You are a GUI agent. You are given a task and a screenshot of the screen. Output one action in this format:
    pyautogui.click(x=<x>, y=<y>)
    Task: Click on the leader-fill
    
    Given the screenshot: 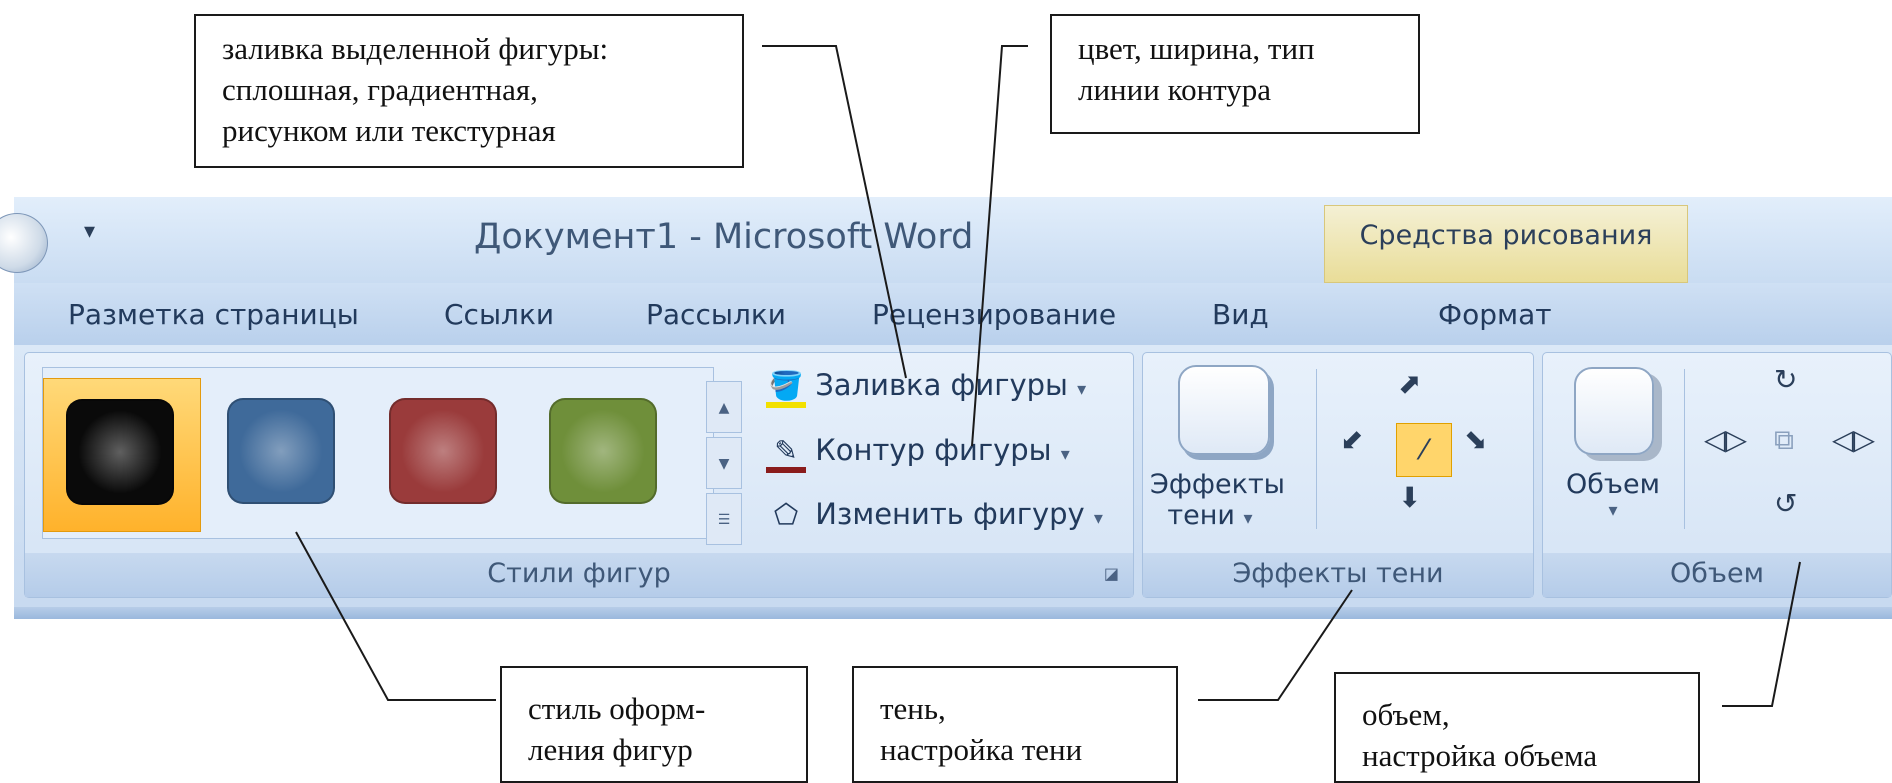 What is the action you would take?
    pyautogui.click(x=834, y=212)
    